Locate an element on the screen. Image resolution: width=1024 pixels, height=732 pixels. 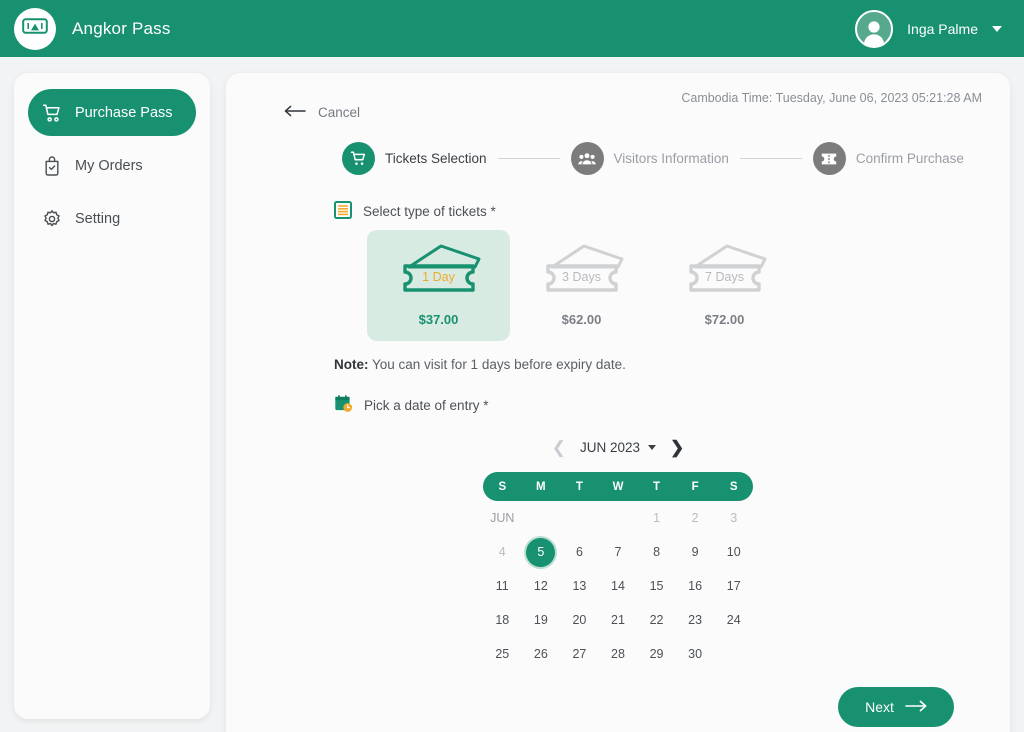
calendar-day: 24 is located at coordinates (733, 620).